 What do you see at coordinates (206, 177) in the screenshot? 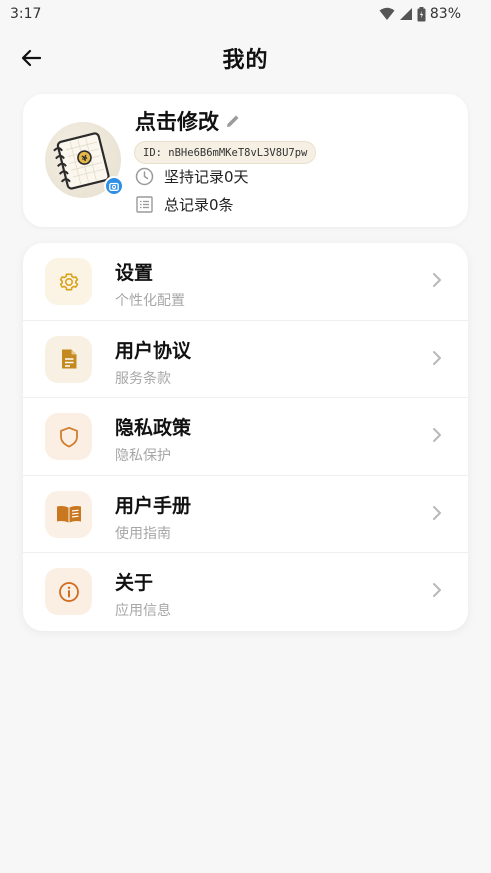
I see `record-days: 坚持记录0天` at bounding box center [206, 177].